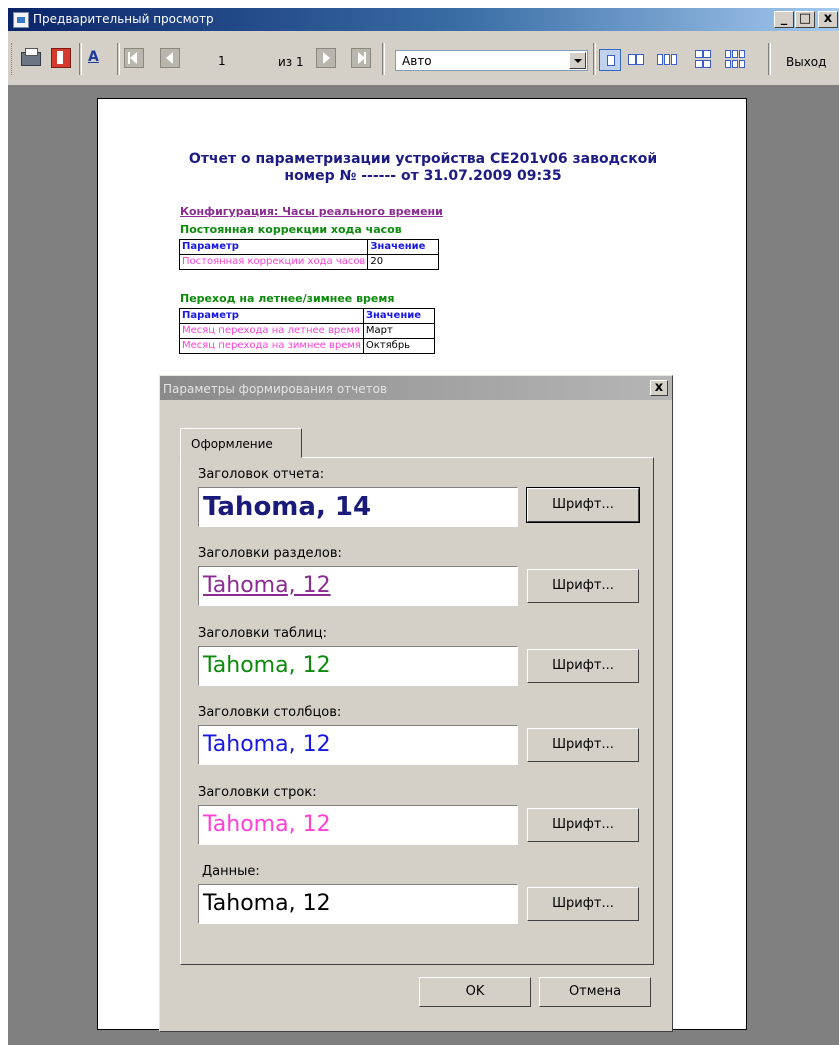  I want to click on toolbar-grip, so click(13, 59).